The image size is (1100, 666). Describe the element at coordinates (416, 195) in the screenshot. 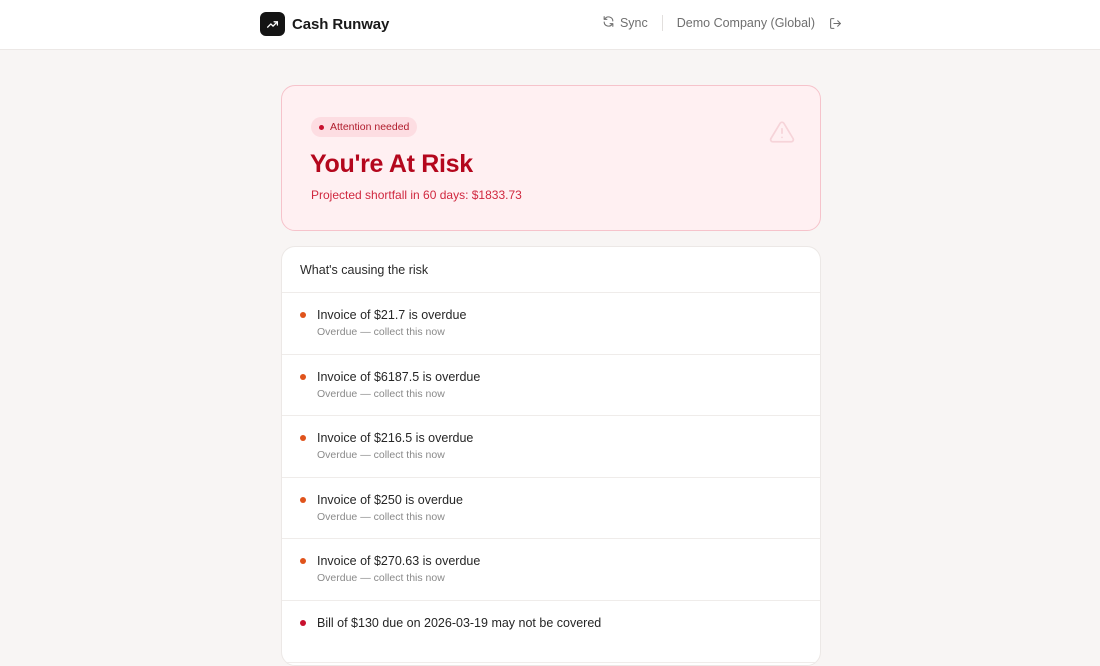

I see `risk-subtitle: Projected shortfall in 60 days: $1833.73` at that location.